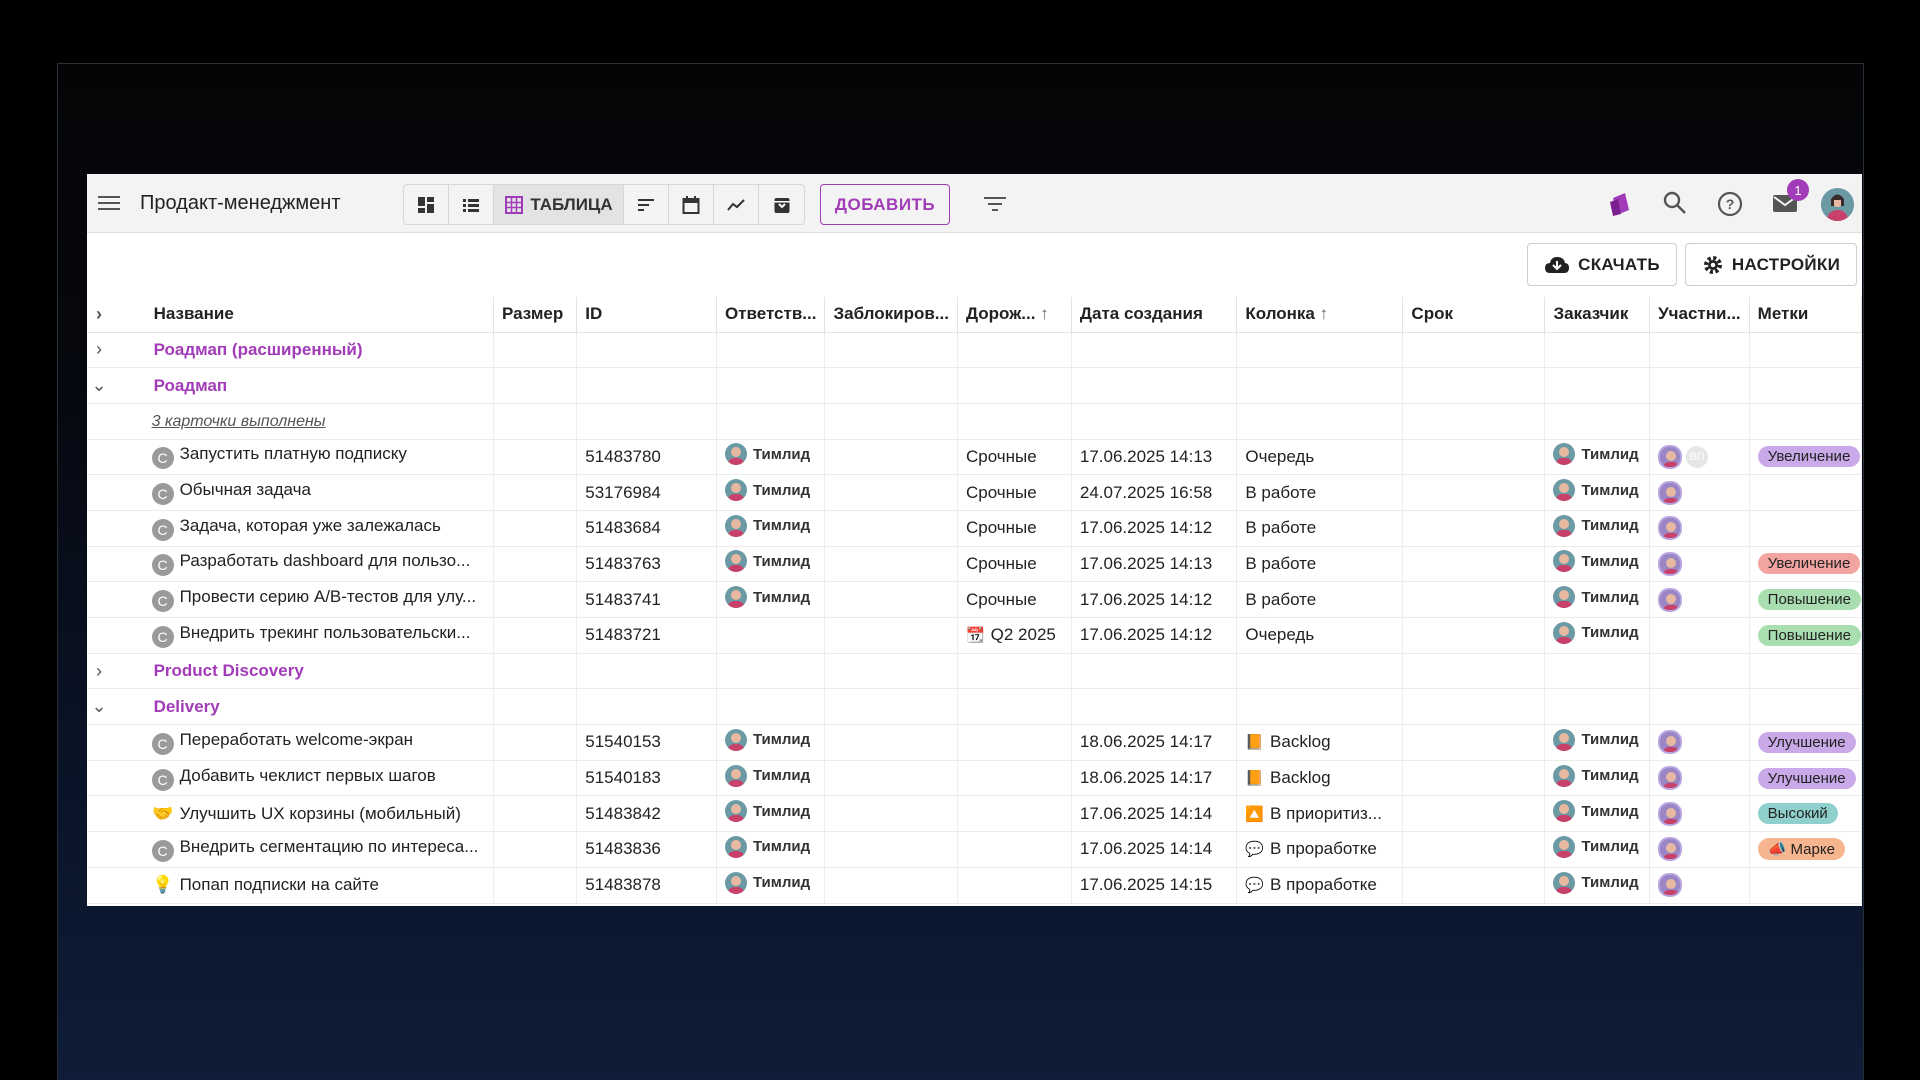 The height and width of the screenshot is (1080, 1920). I want to click on card-name-cell: C Запустить платную подписку, so click(317, 457).